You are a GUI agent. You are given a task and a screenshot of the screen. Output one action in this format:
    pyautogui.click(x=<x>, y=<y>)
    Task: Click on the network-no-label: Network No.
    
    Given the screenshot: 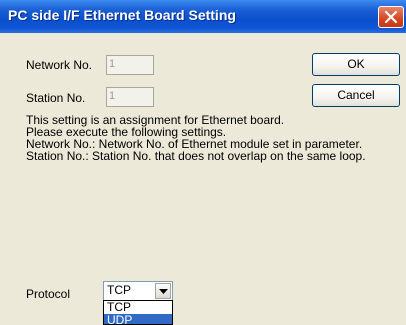 What is the action you would take?
    pyautogui.click(x=59, y=65)
    